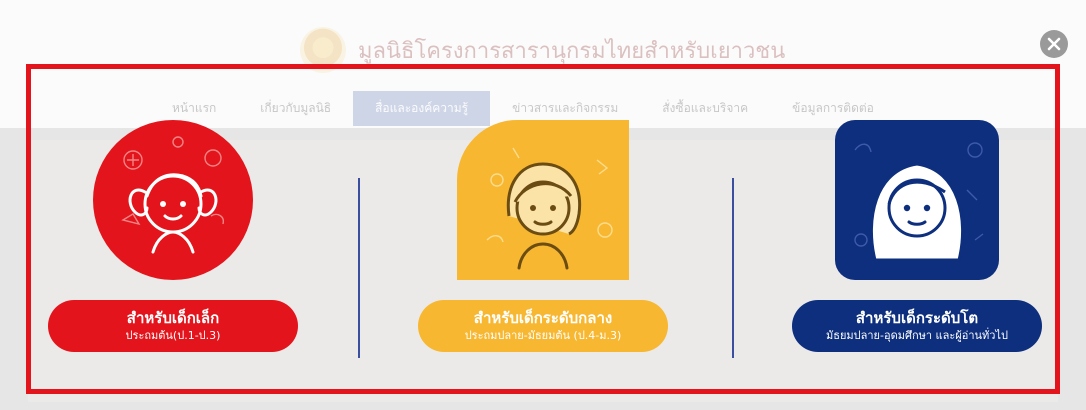 Image resolution: width=1086 pixels, height=410 pixels. Describe the element at coordinates (359, 268) in the screenshot. I see `divider-left` at that location.